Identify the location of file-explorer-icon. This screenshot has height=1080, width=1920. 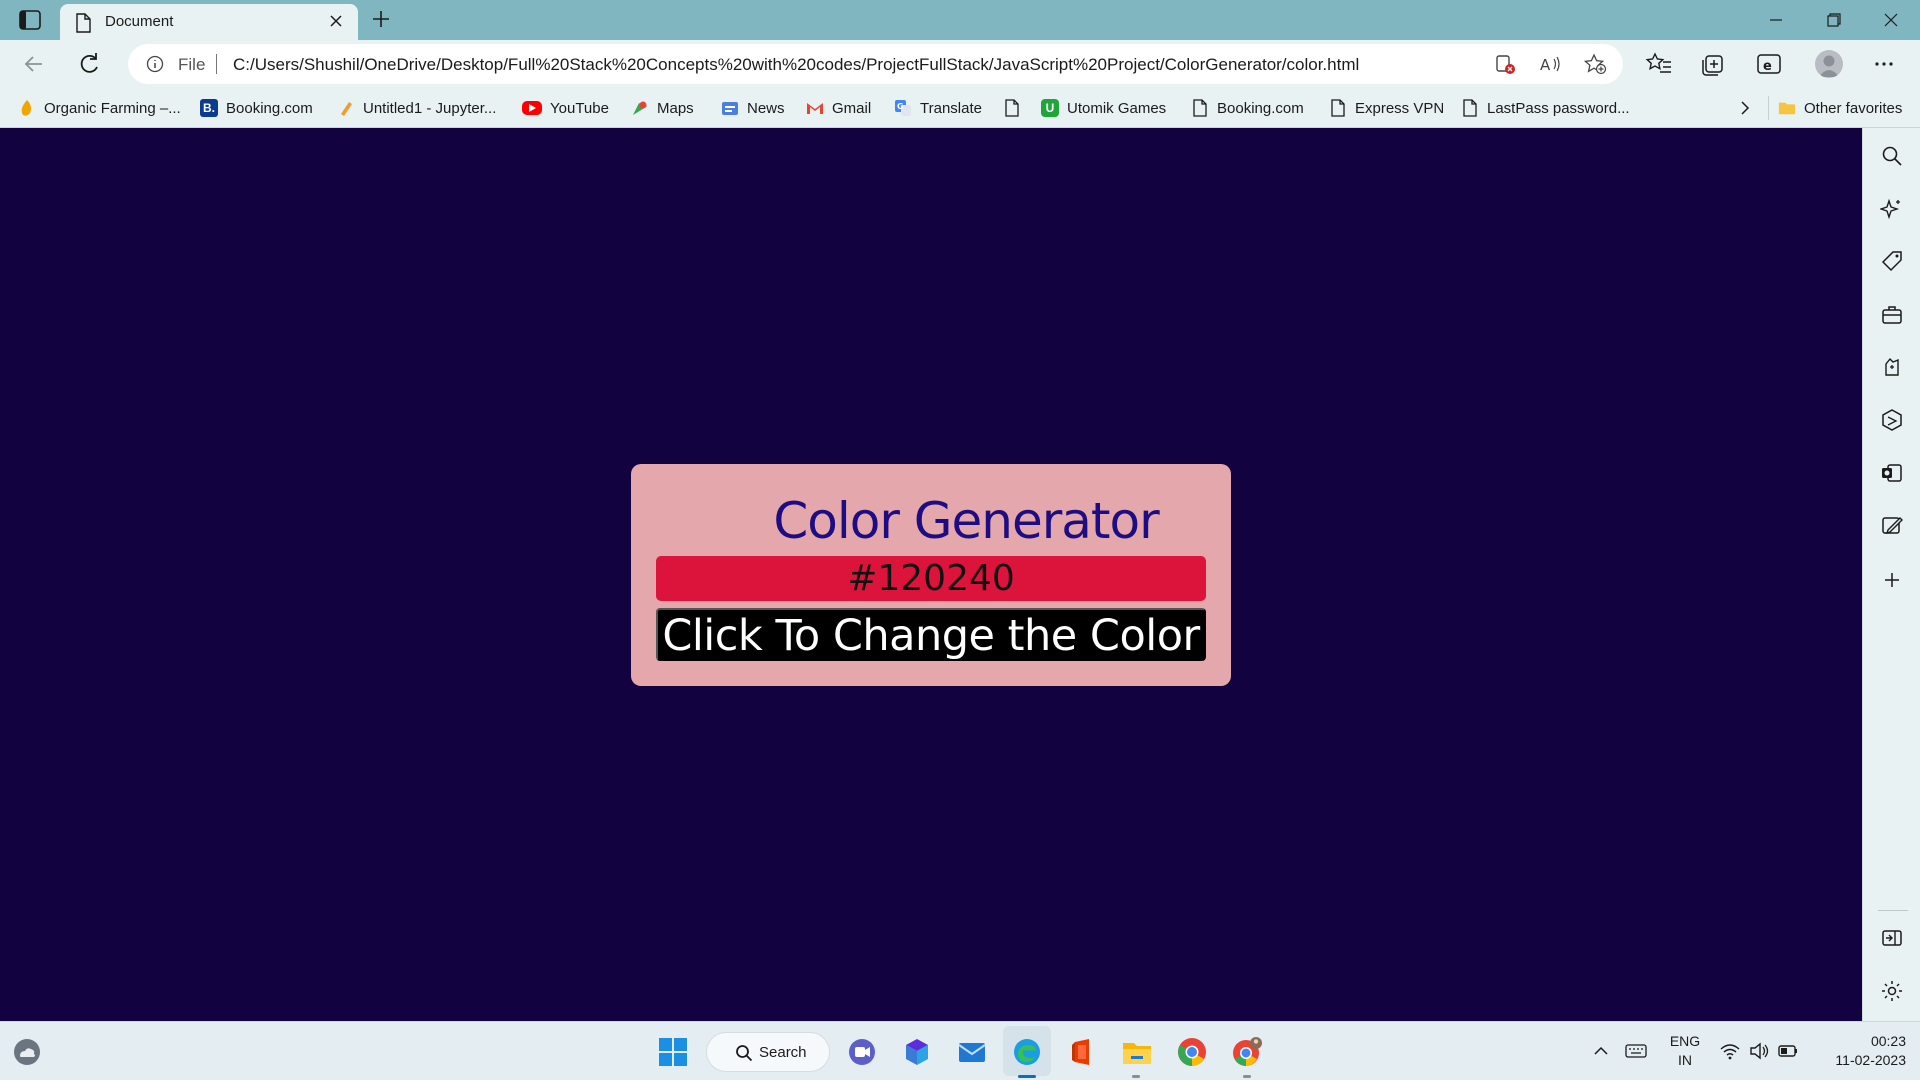
(1137, 1052).